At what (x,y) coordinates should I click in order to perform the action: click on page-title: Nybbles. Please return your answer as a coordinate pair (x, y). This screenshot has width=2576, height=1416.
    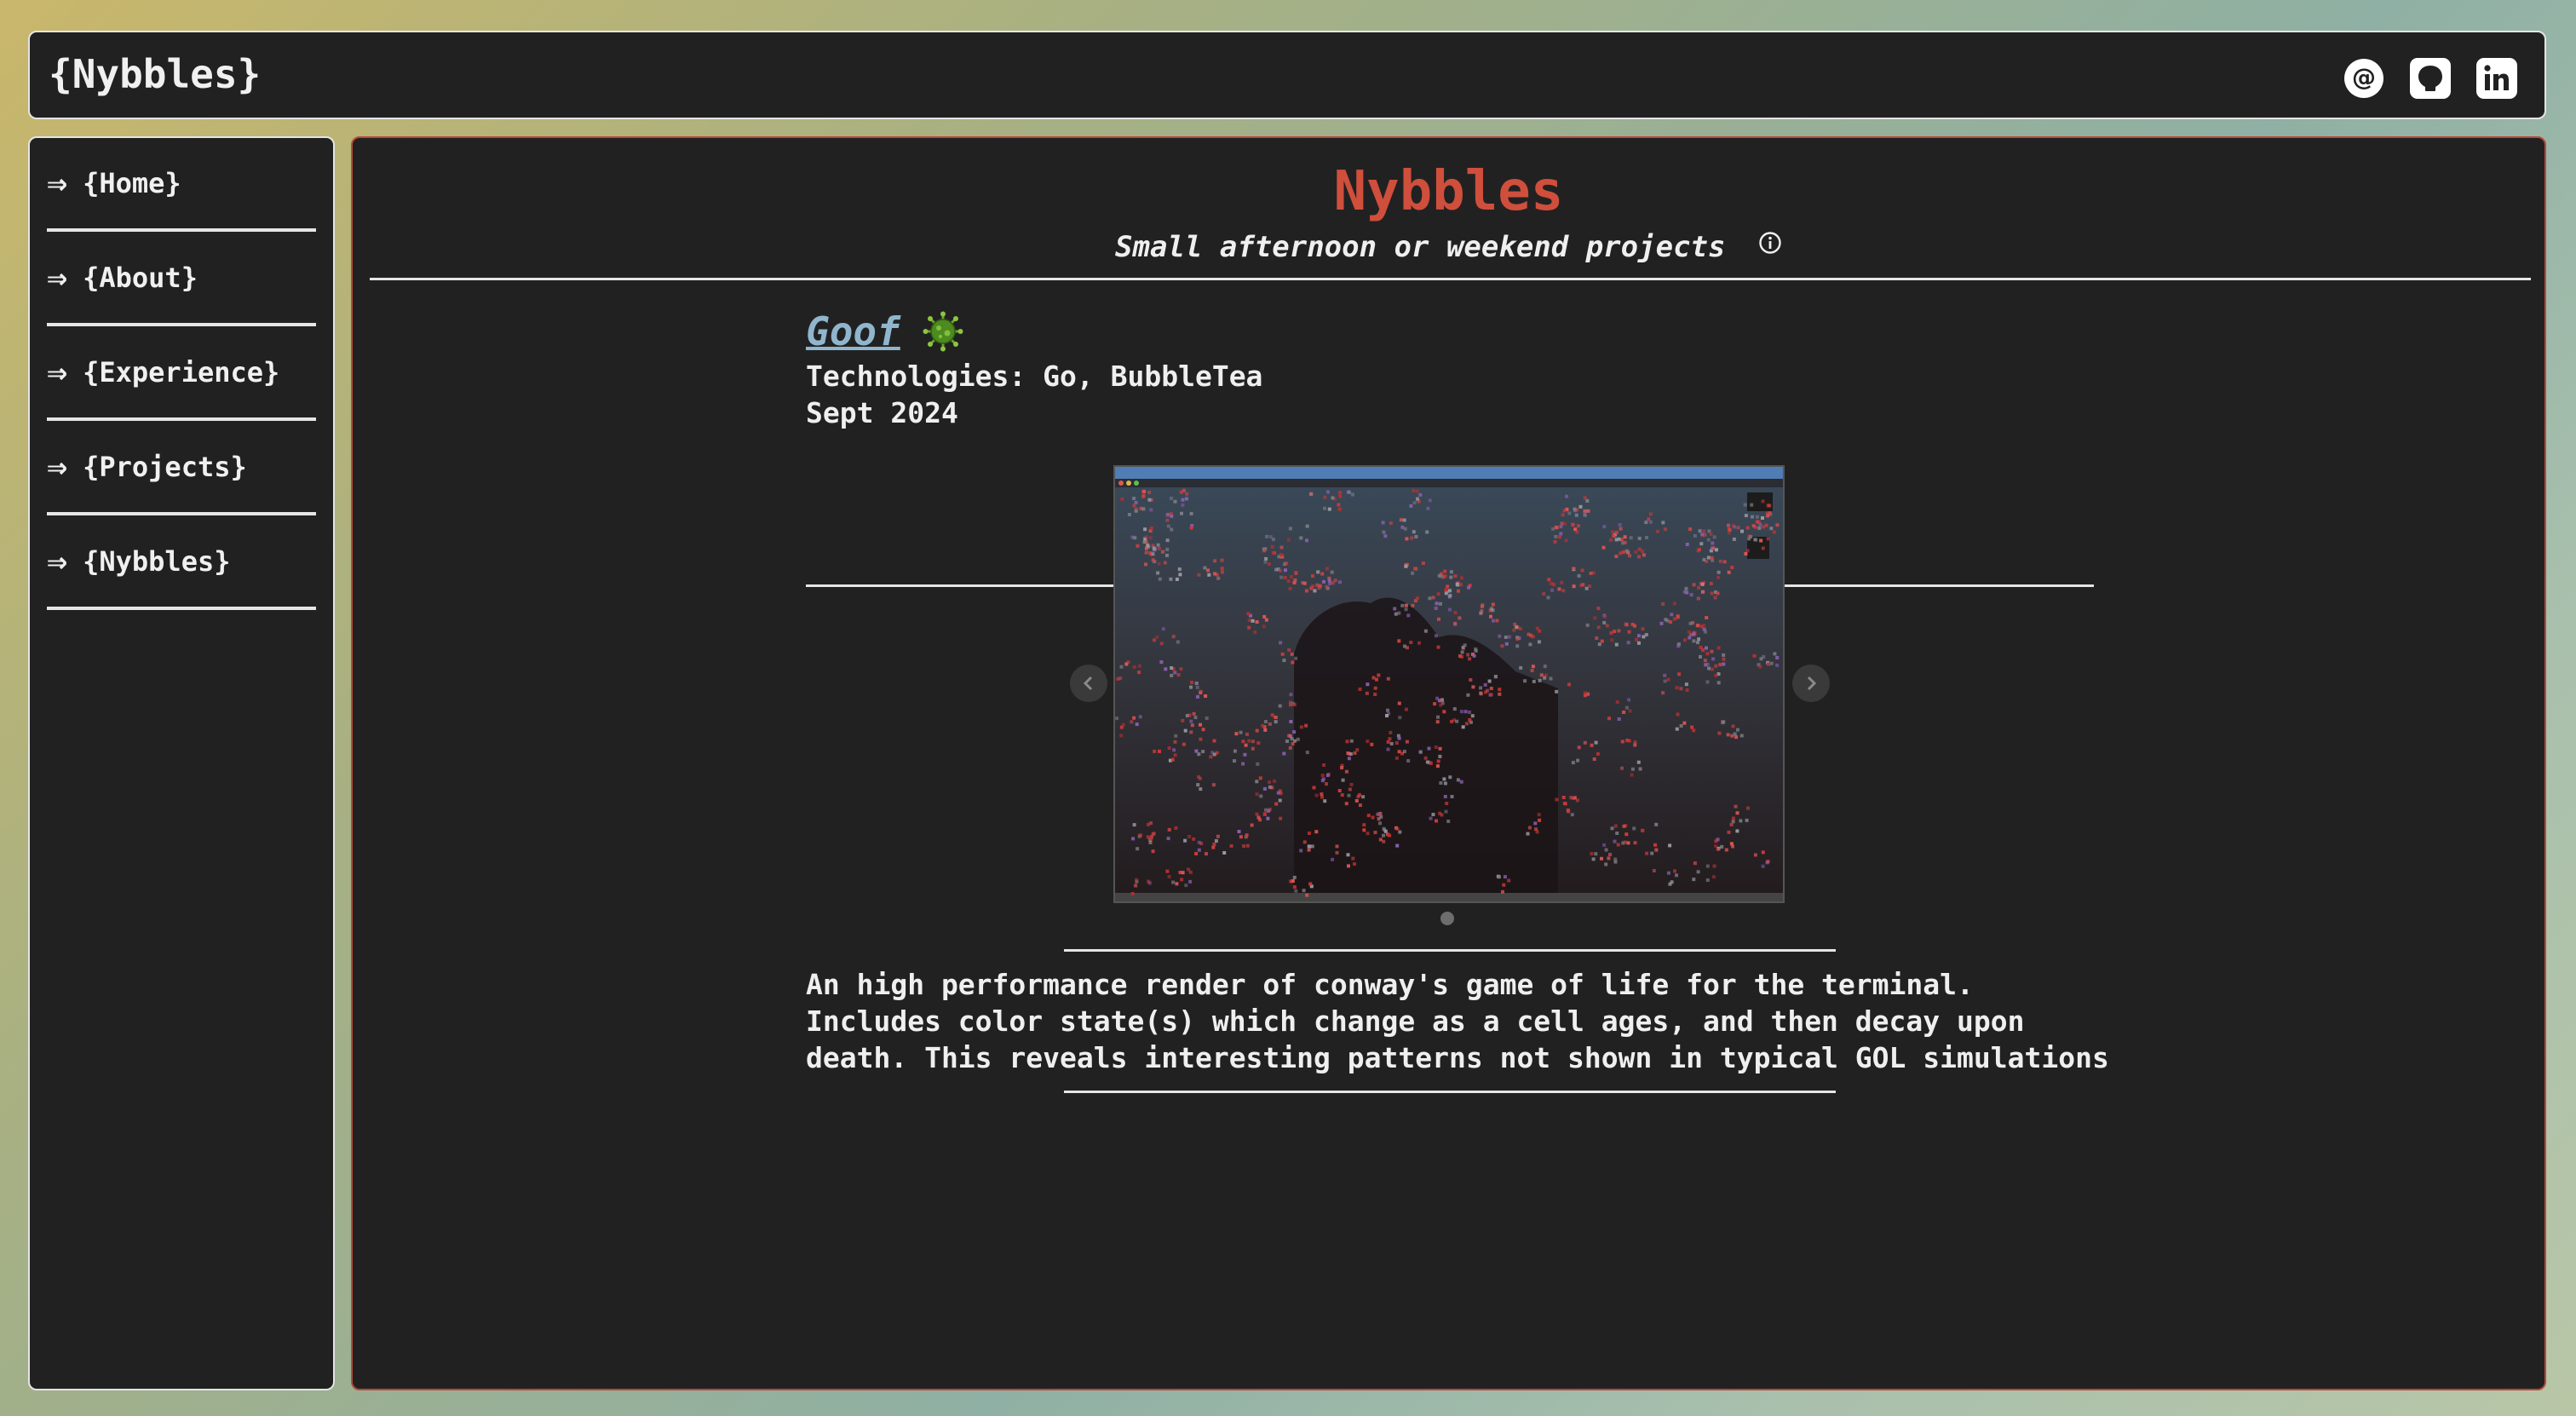
    Looking at the image, I should click on (1449, 191).